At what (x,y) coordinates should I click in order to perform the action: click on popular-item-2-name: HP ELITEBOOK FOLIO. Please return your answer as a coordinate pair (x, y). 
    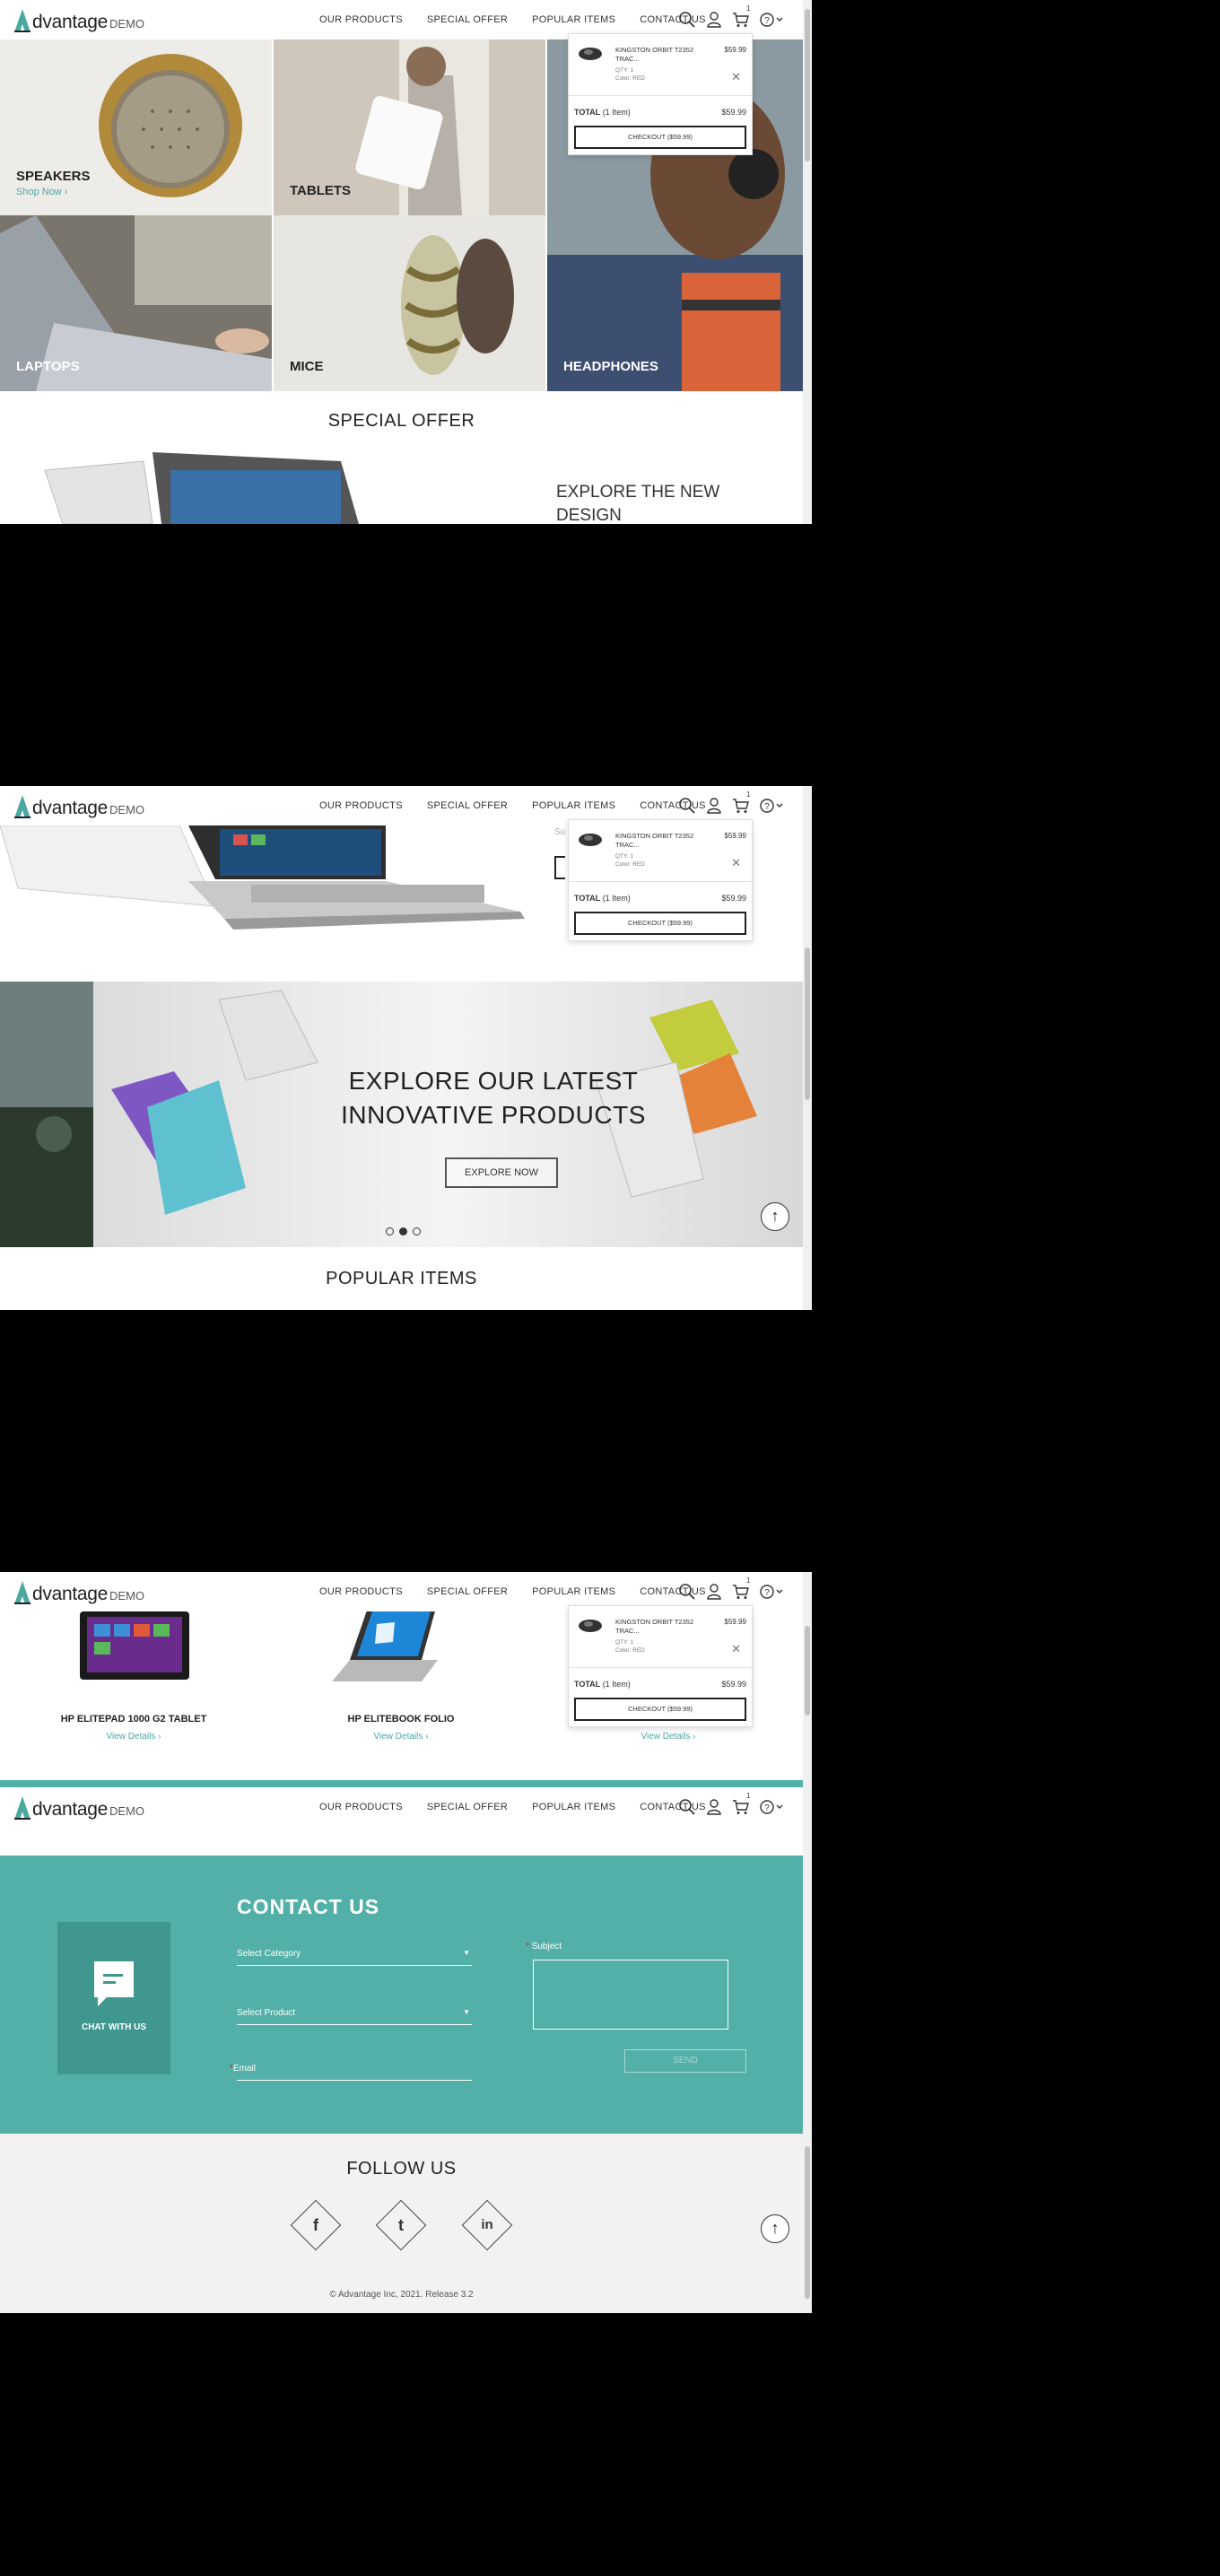
    Looking at the image, I should click on (401, 1720).